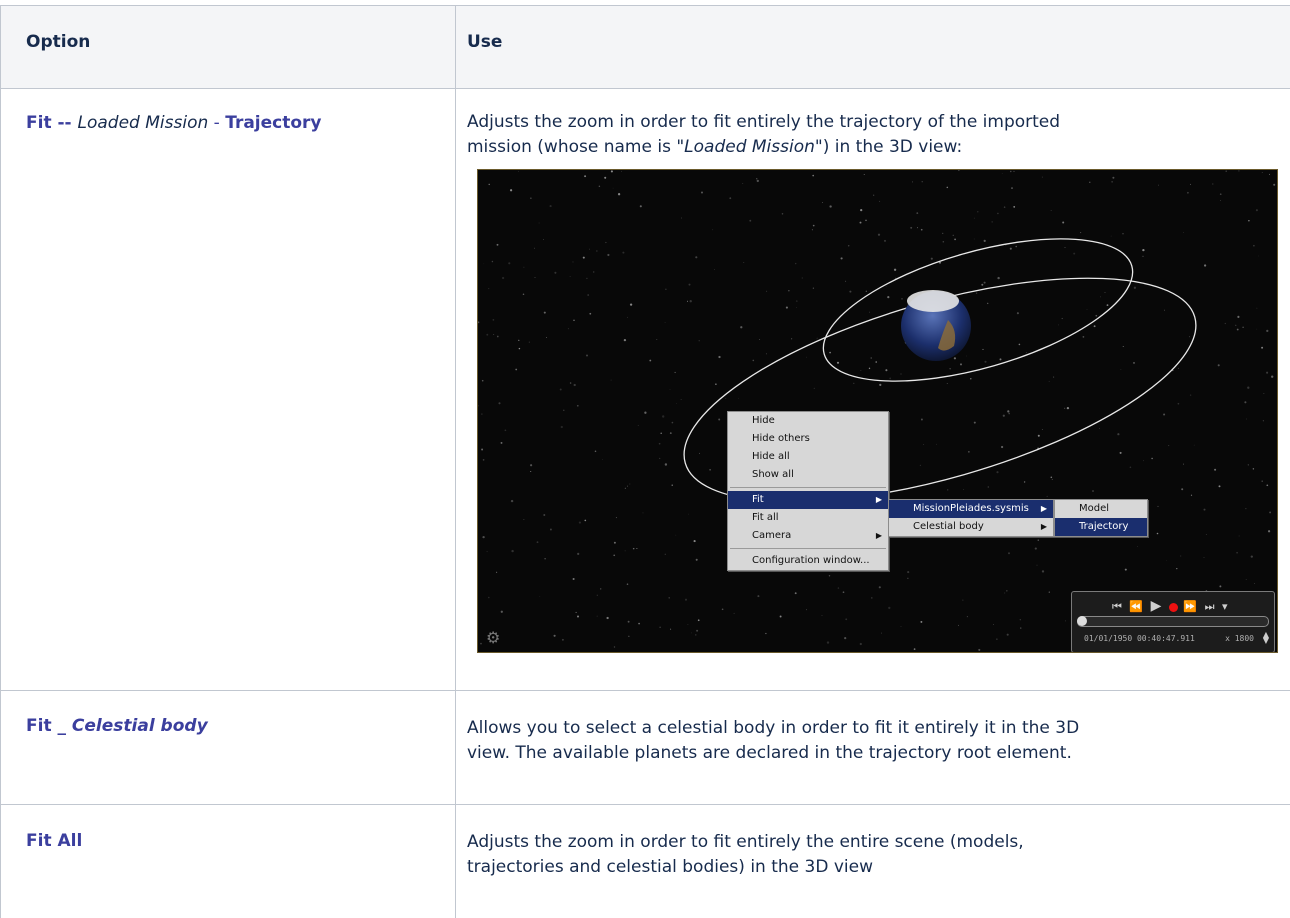 The width and height of the screenshot is (1290, 918). What do you see at coordinates (1118, 606) in the screenshot?
I see `skip-start-icon: ⏮` at bounding box center [1118, 606].